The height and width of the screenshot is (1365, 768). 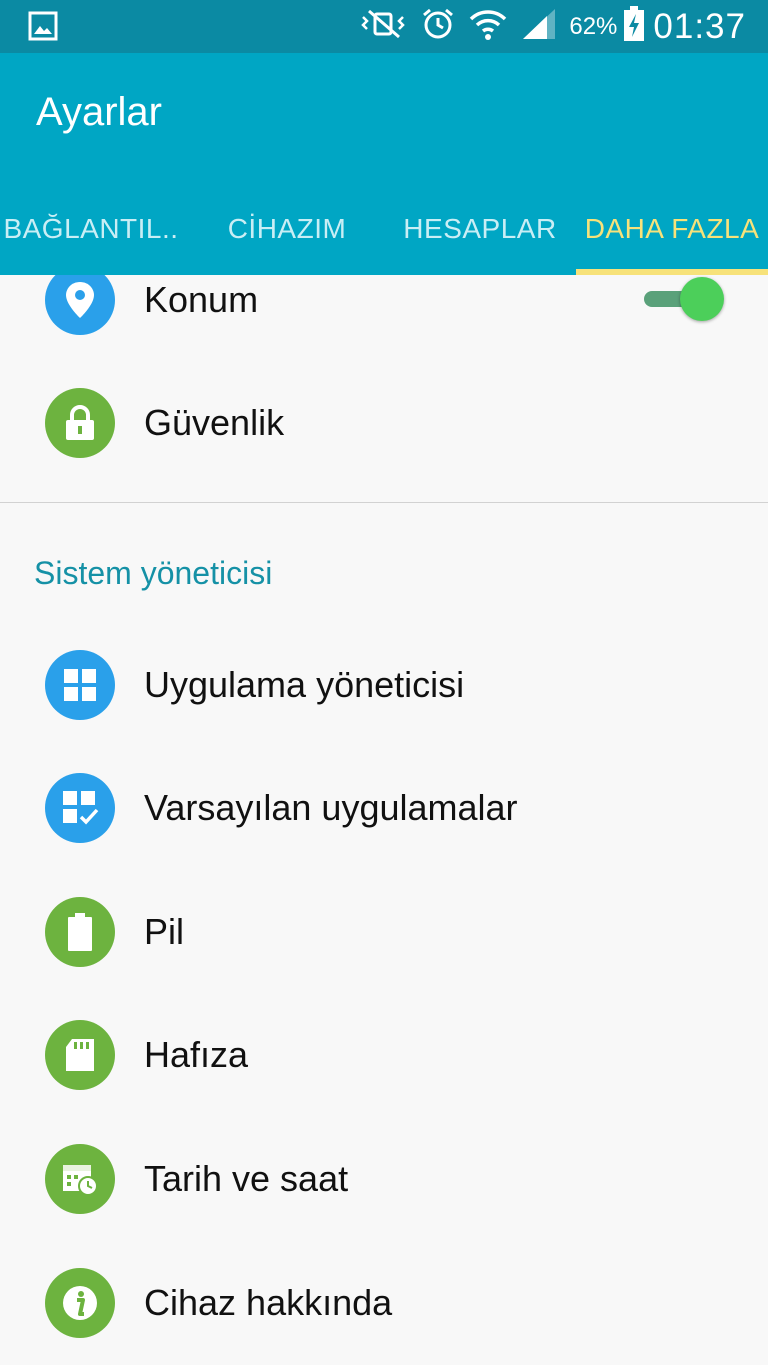 What do you see at coordinates (702, 299) in the screenshot?
I see `toggle-thumb` at bounding box center [702, 299].